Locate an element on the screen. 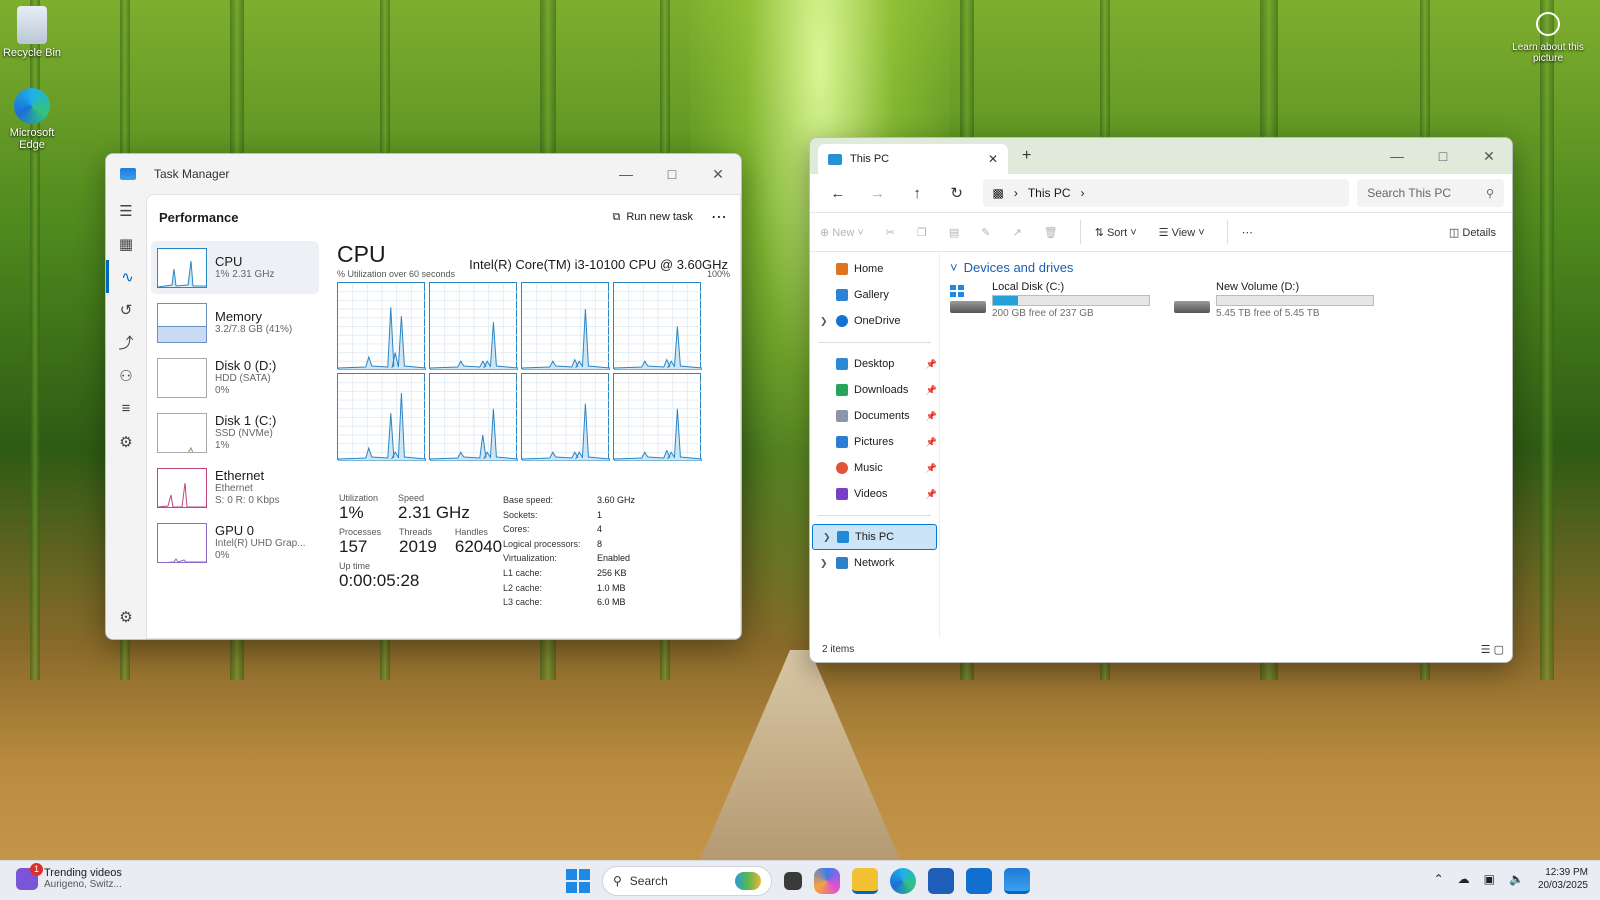 The height and width of the screenshot is (900, 1600). tab-this-pc: This PC ✕ is located at coordinates (913, 159).